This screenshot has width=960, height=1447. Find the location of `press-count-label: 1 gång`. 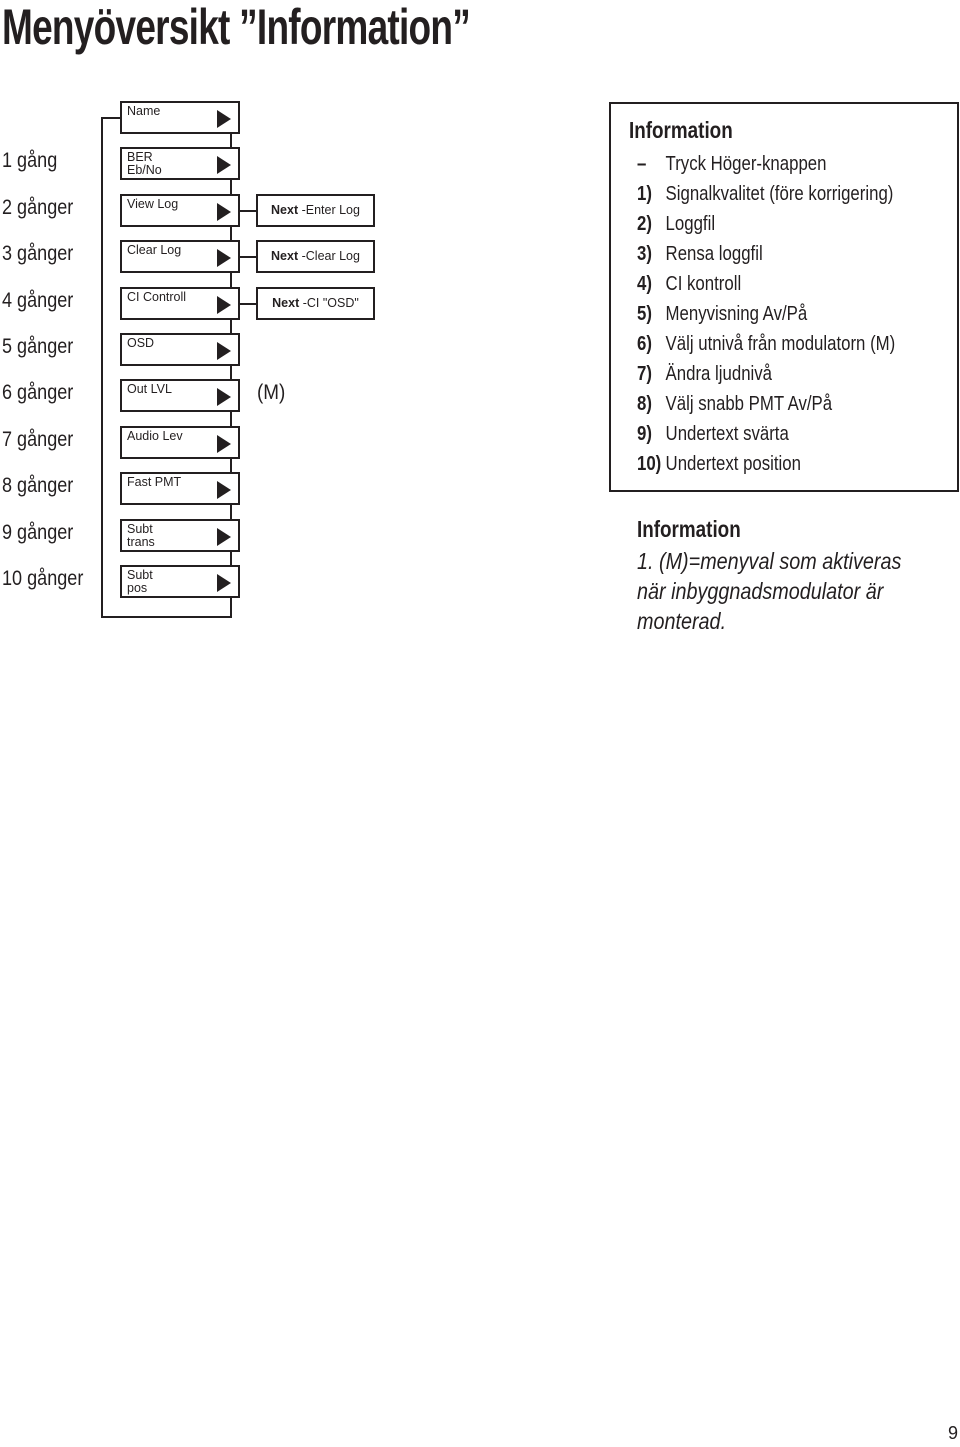

press-count-label: 1 gång is located at coordinates (30, 161).